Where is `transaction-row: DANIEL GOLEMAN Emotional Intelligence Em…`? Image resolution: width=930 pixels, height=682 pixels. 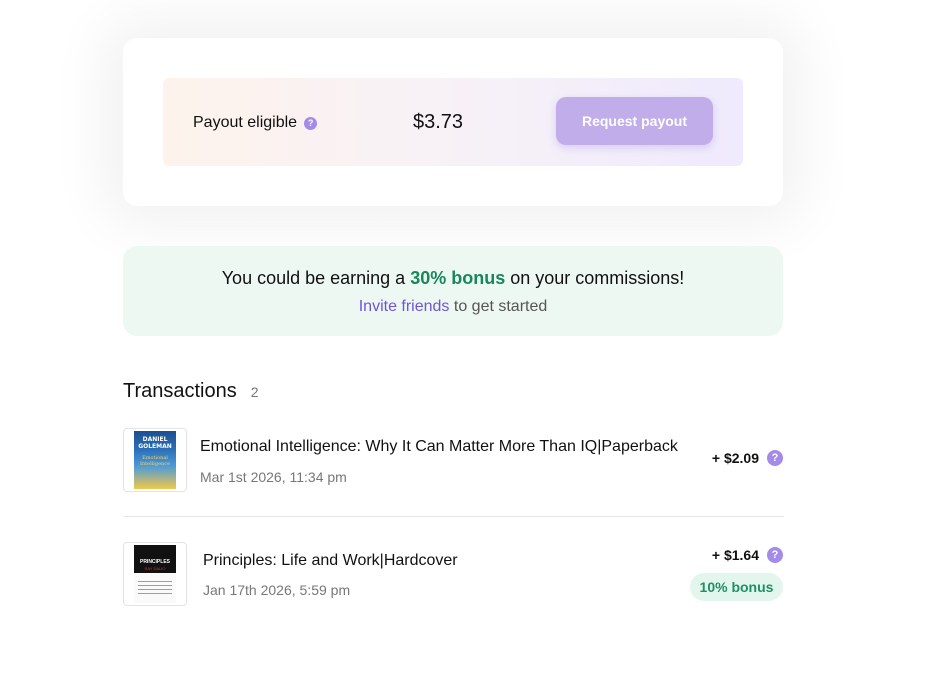
transaction-row: DANIEL GOLEMAN Emotional Intelligence Em… is located at coordinates (453, 460).